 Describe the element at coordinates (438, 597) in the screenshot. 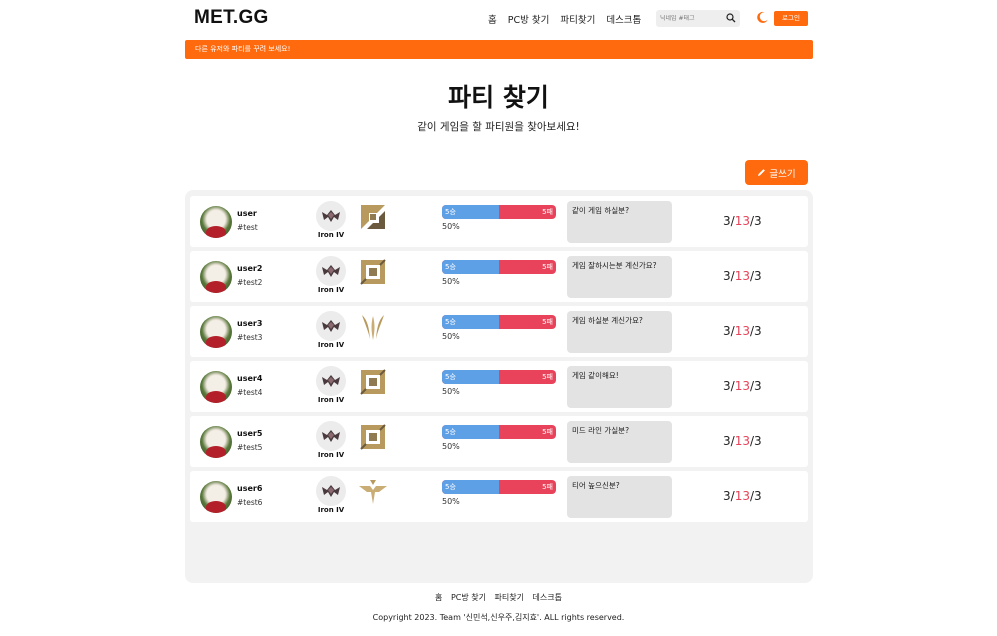

I see `footer-nav-home: 홈` at that location.